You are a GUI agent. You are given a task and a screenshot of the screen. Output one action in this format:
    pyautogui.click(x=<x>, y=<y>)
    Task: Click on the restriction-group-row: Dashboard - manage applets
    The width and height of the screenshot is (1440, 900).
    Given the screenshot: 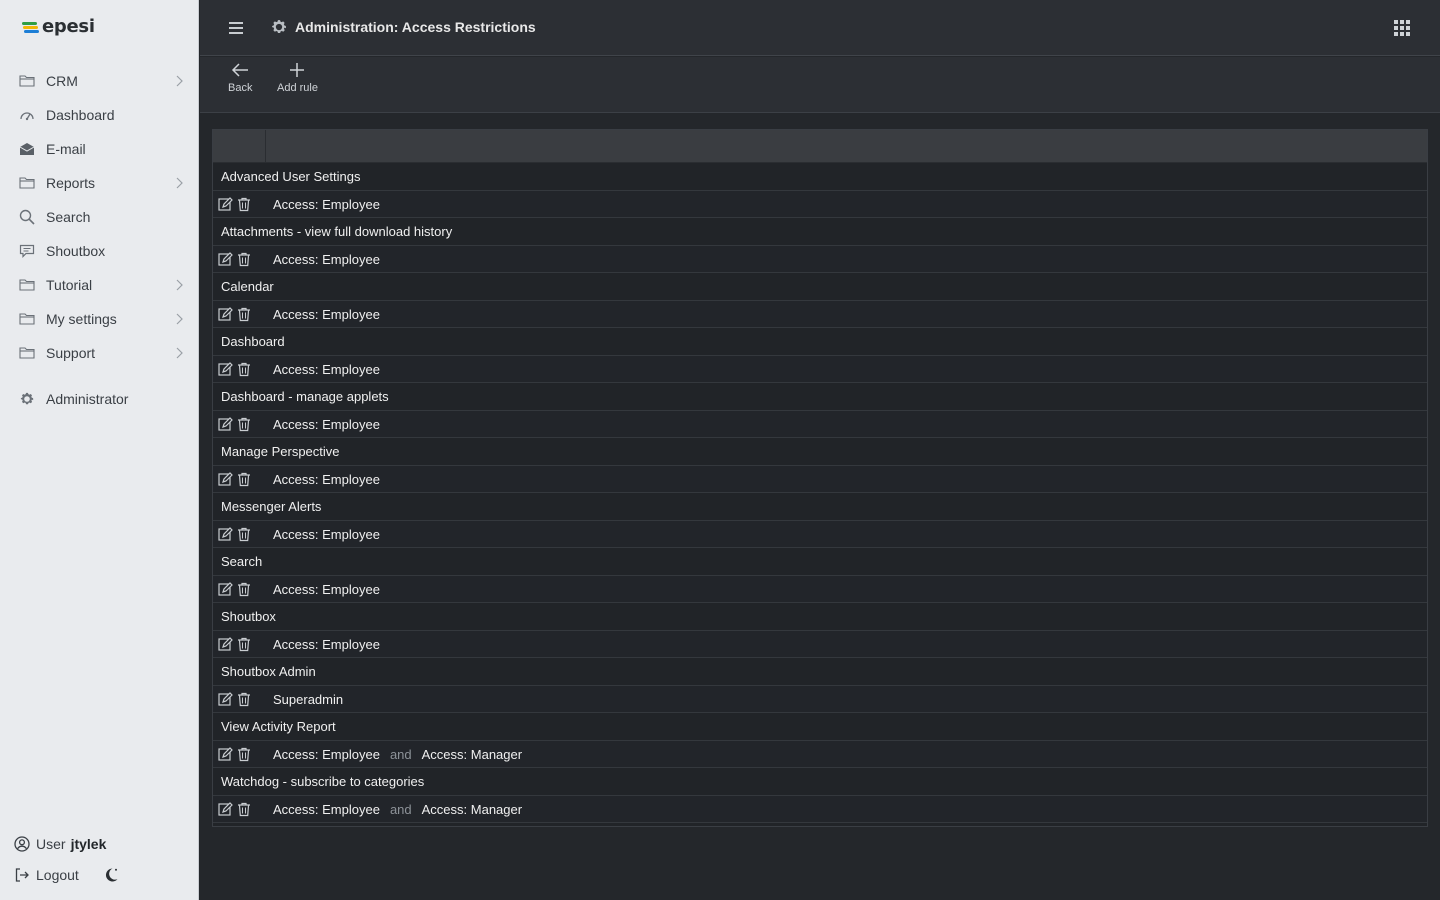 What is the action you would take?
    pyautogui.click(x=820, y=397)
    